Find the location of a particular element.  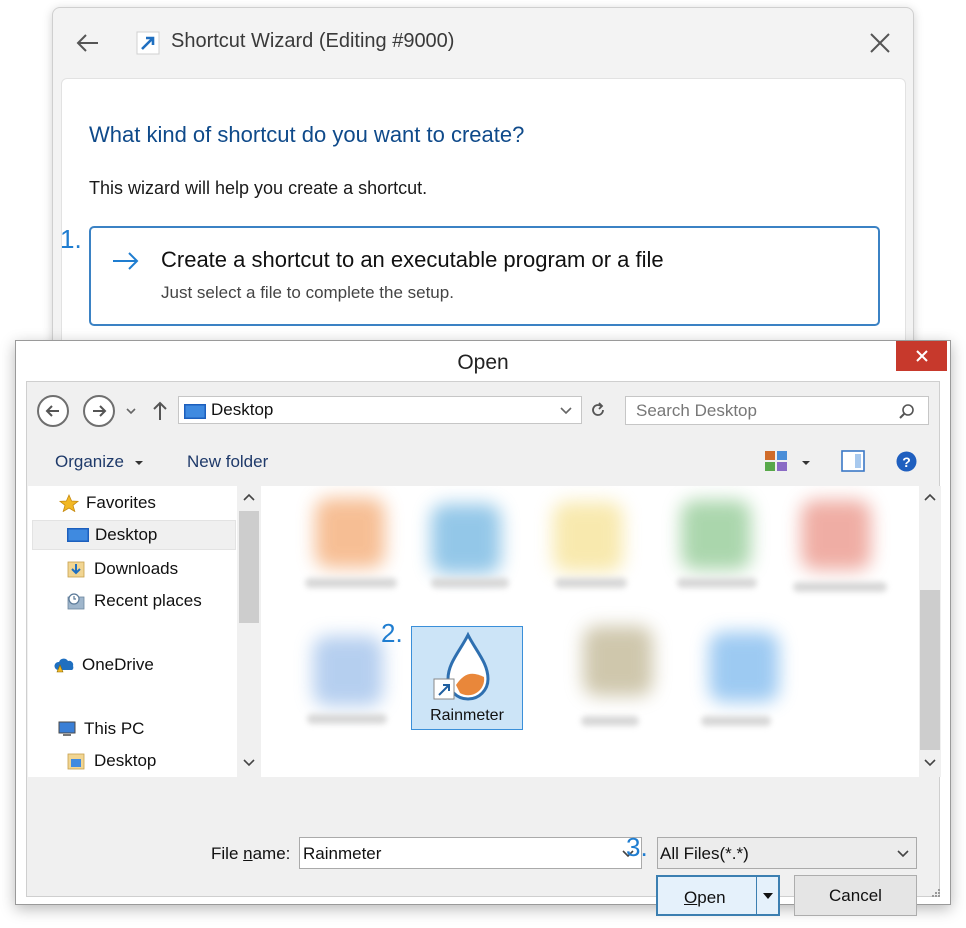

rainmeter-file-label: Rainmeter is located at coordinates (467, 715).